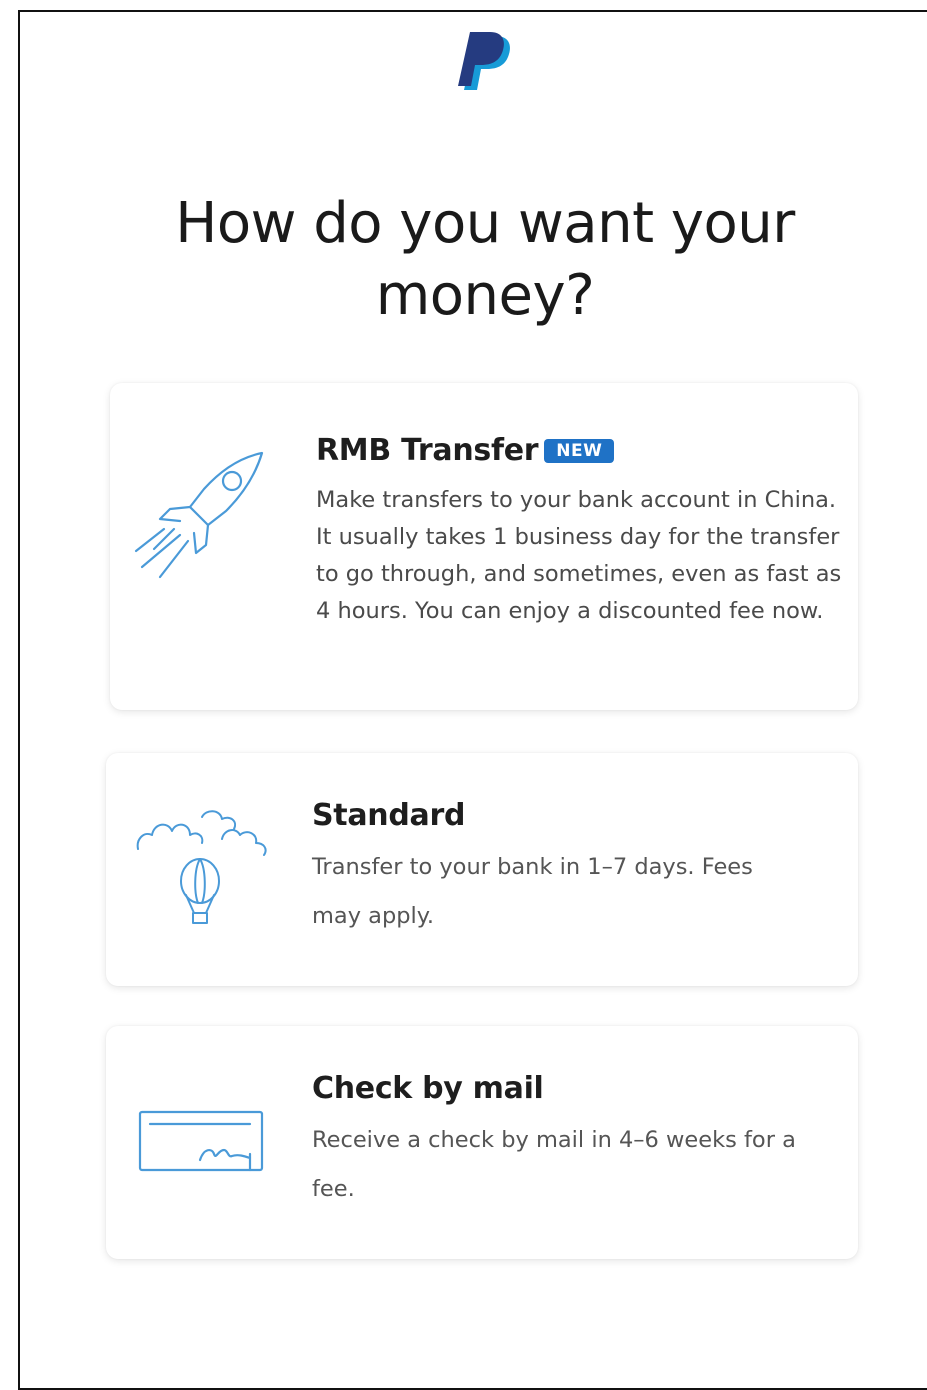 This screenshot has width=927, height=1390. I want to click on hot-air-balloon-icon, so click(201, 867).